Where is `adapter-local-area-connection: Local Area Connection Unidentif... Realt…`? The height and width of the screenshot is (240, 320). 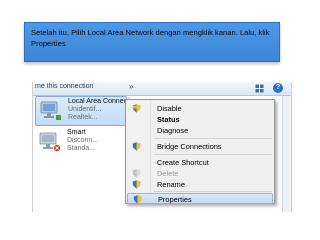 adapter-local-area-connection: Local Area Connection Unidentif... Realt… is located at coordinates (86, 111).